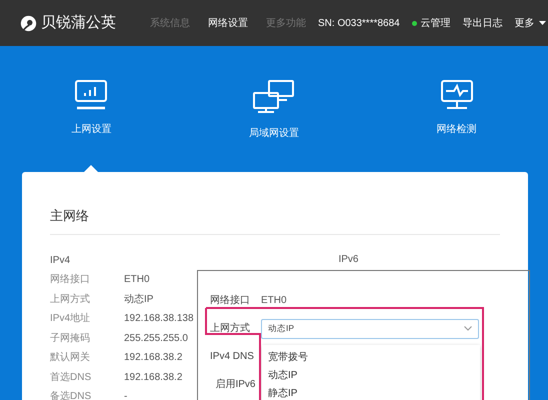  I want to click on tab: 上网设置, so click(91, 108).